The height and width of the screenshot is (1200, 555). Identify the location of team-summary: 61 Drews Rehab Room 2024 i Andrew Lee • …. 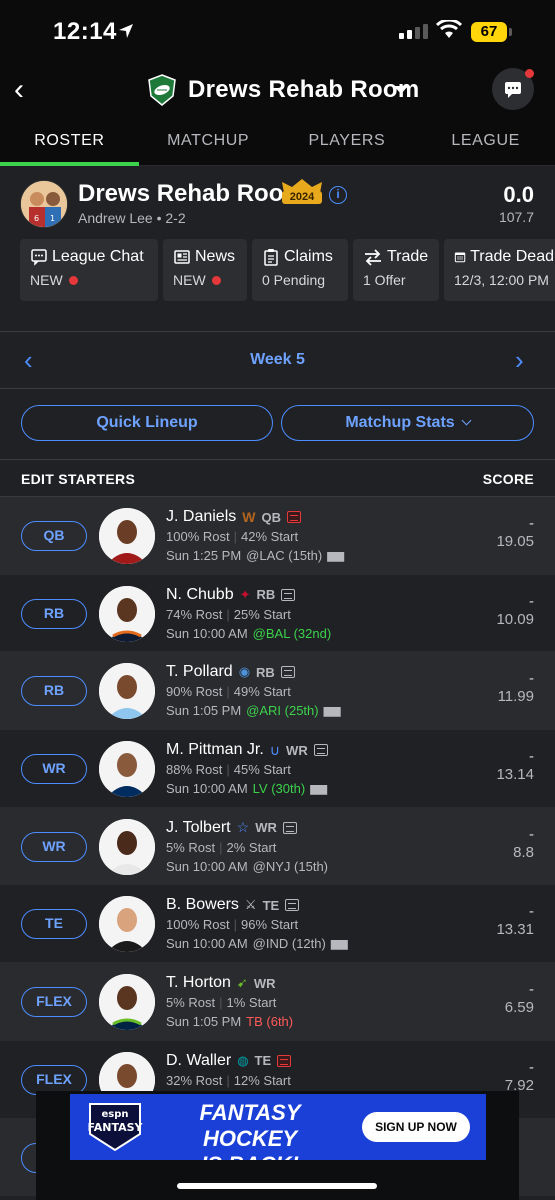
(277, 248).